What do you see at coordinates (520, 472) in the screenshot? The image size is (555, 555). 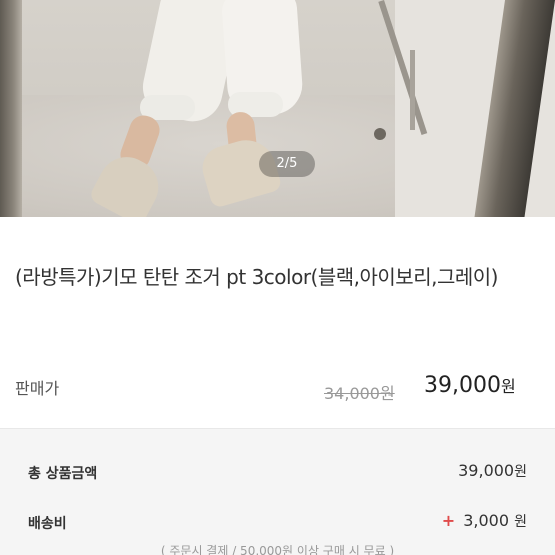 I see `total-price-unit: 원` at bounding box center [520, 472].